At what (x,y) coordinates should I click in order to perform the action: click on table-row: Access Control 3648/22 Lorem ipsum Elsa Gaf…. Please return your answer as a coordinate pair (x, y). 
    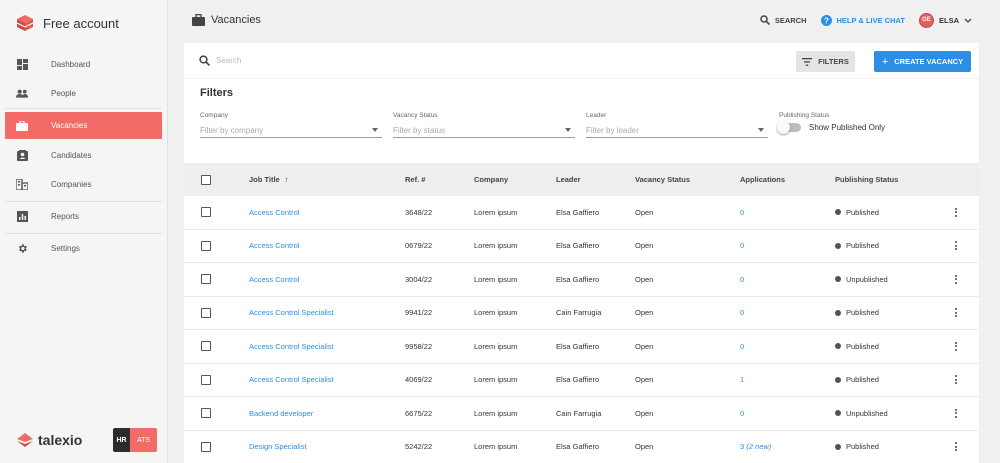
    Looking at the image, I should click on (581, 213).